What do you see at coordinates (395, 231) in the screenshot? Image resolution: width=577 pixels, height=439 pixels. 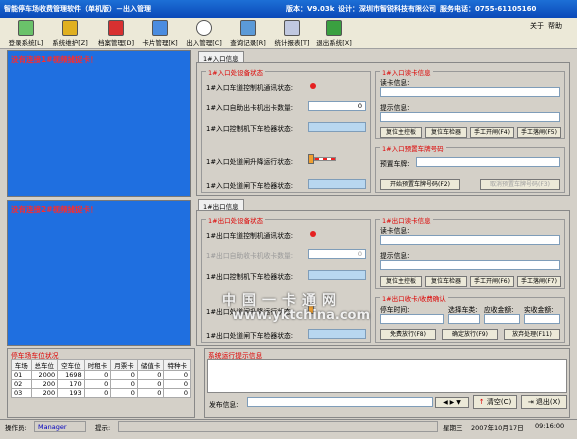 I see `exit-read-info-label: 读卡信息:` at bounding box center [395, 231].